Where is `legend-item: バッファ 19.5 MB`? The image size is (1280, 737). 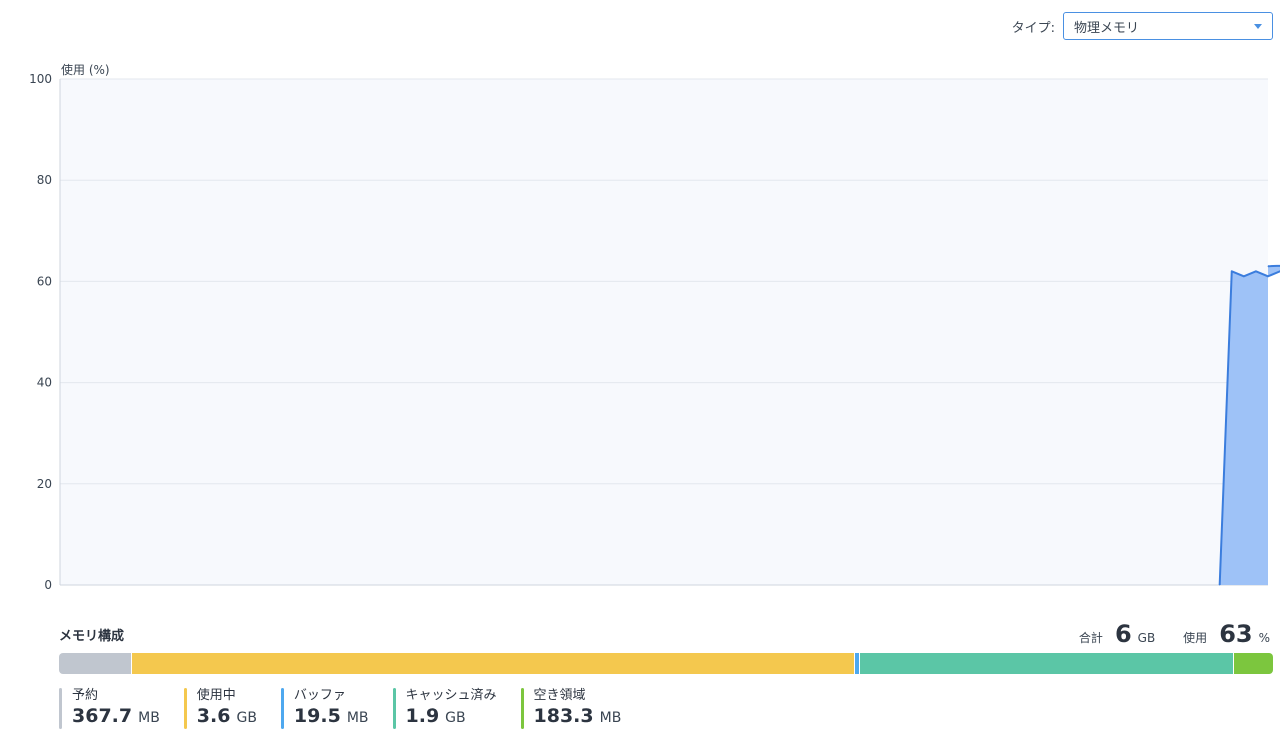
legend-item: バッファ 19.5 MB is located at coordinates (324, 709).